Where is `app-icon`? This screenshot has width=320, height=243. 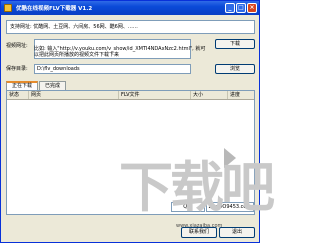 app-icon is located at coordinates (8, 8).